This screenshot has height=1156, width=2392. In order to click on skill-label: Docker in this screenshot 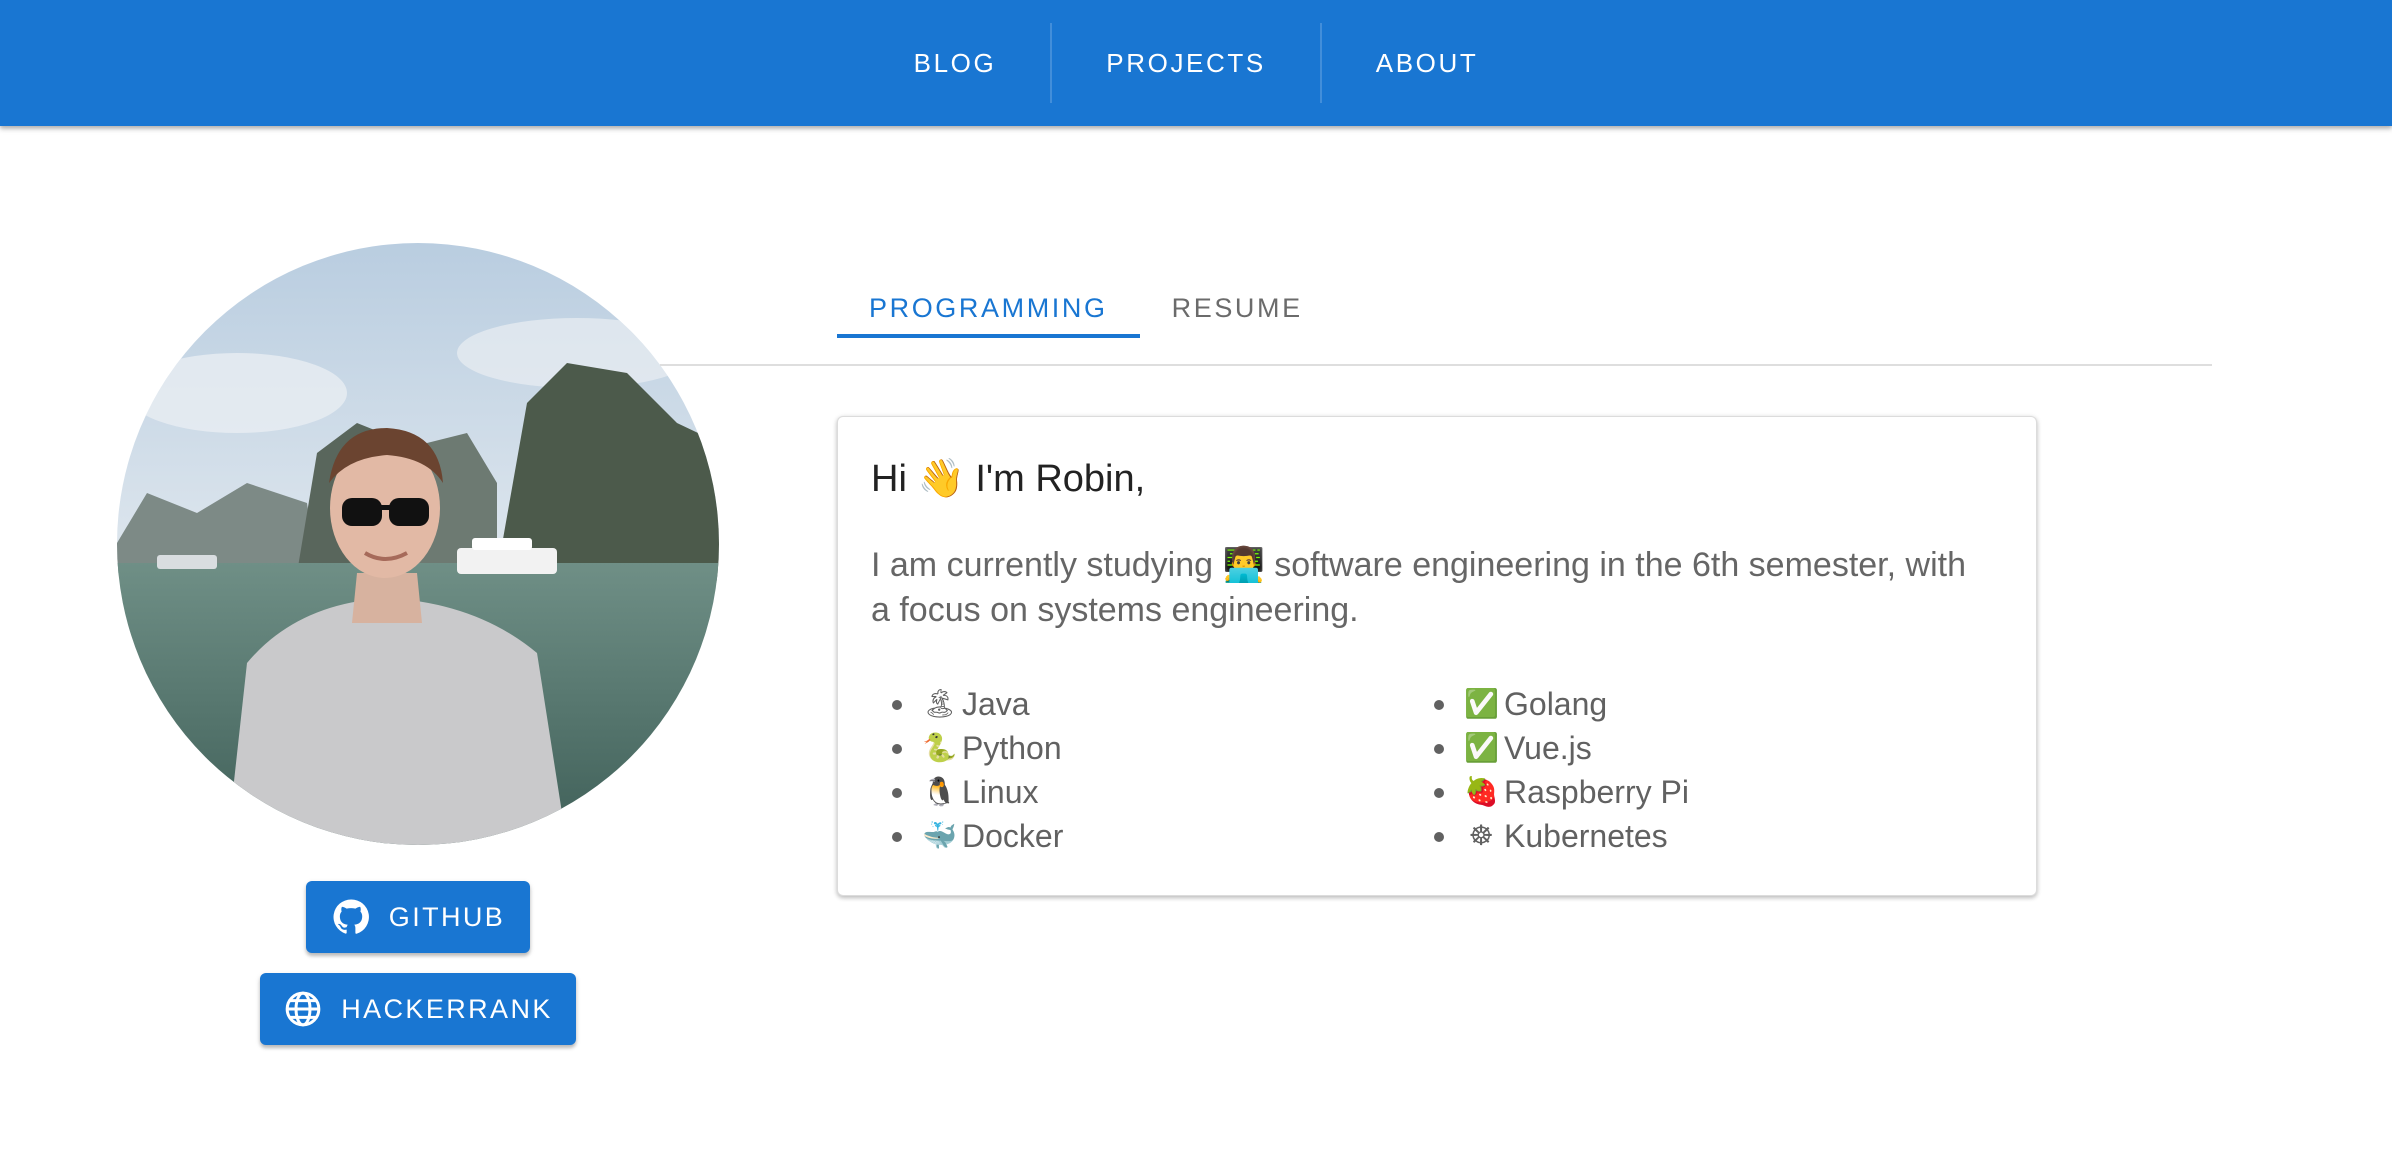, I will do `click(1013, 836)`.